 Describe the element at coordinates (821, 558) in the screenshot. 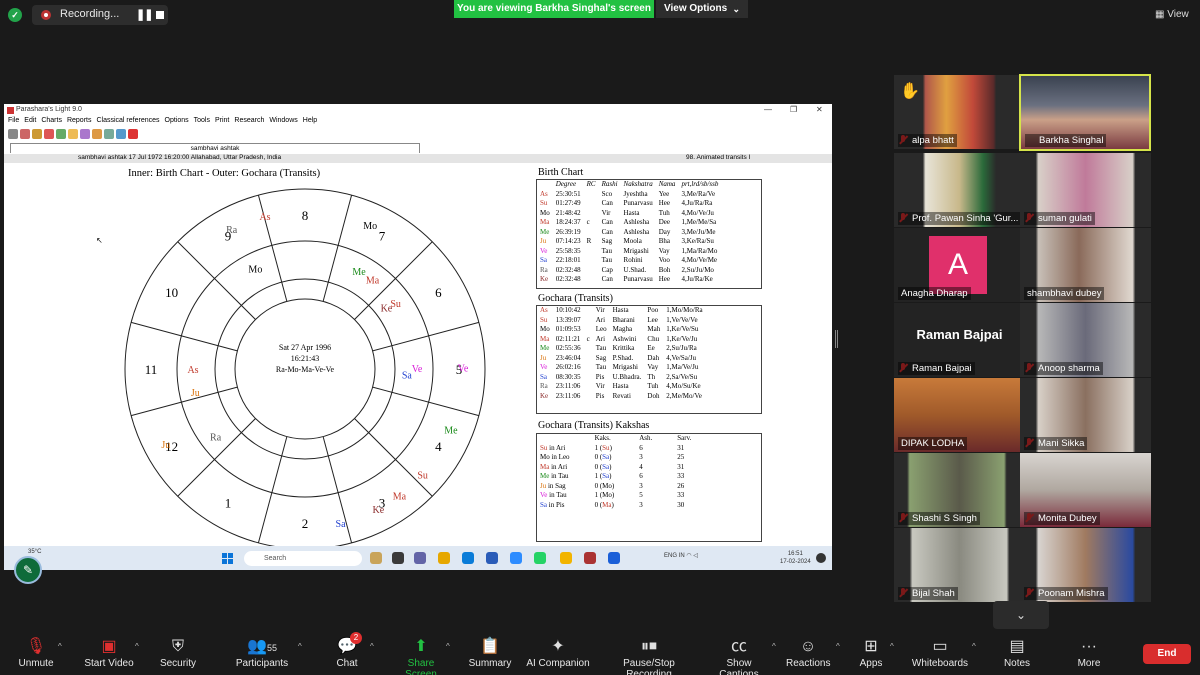

I see `notification-icon` at that location.